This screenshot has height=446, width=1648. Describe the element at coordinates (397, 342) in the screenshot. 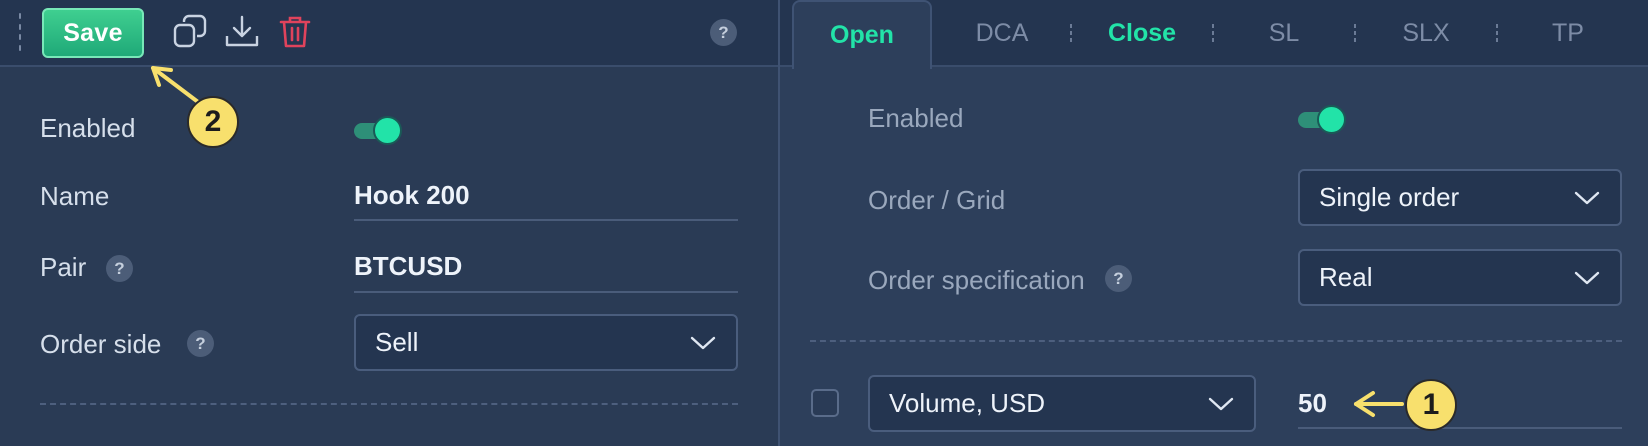

I see `order-side-value: Sell` at that location.